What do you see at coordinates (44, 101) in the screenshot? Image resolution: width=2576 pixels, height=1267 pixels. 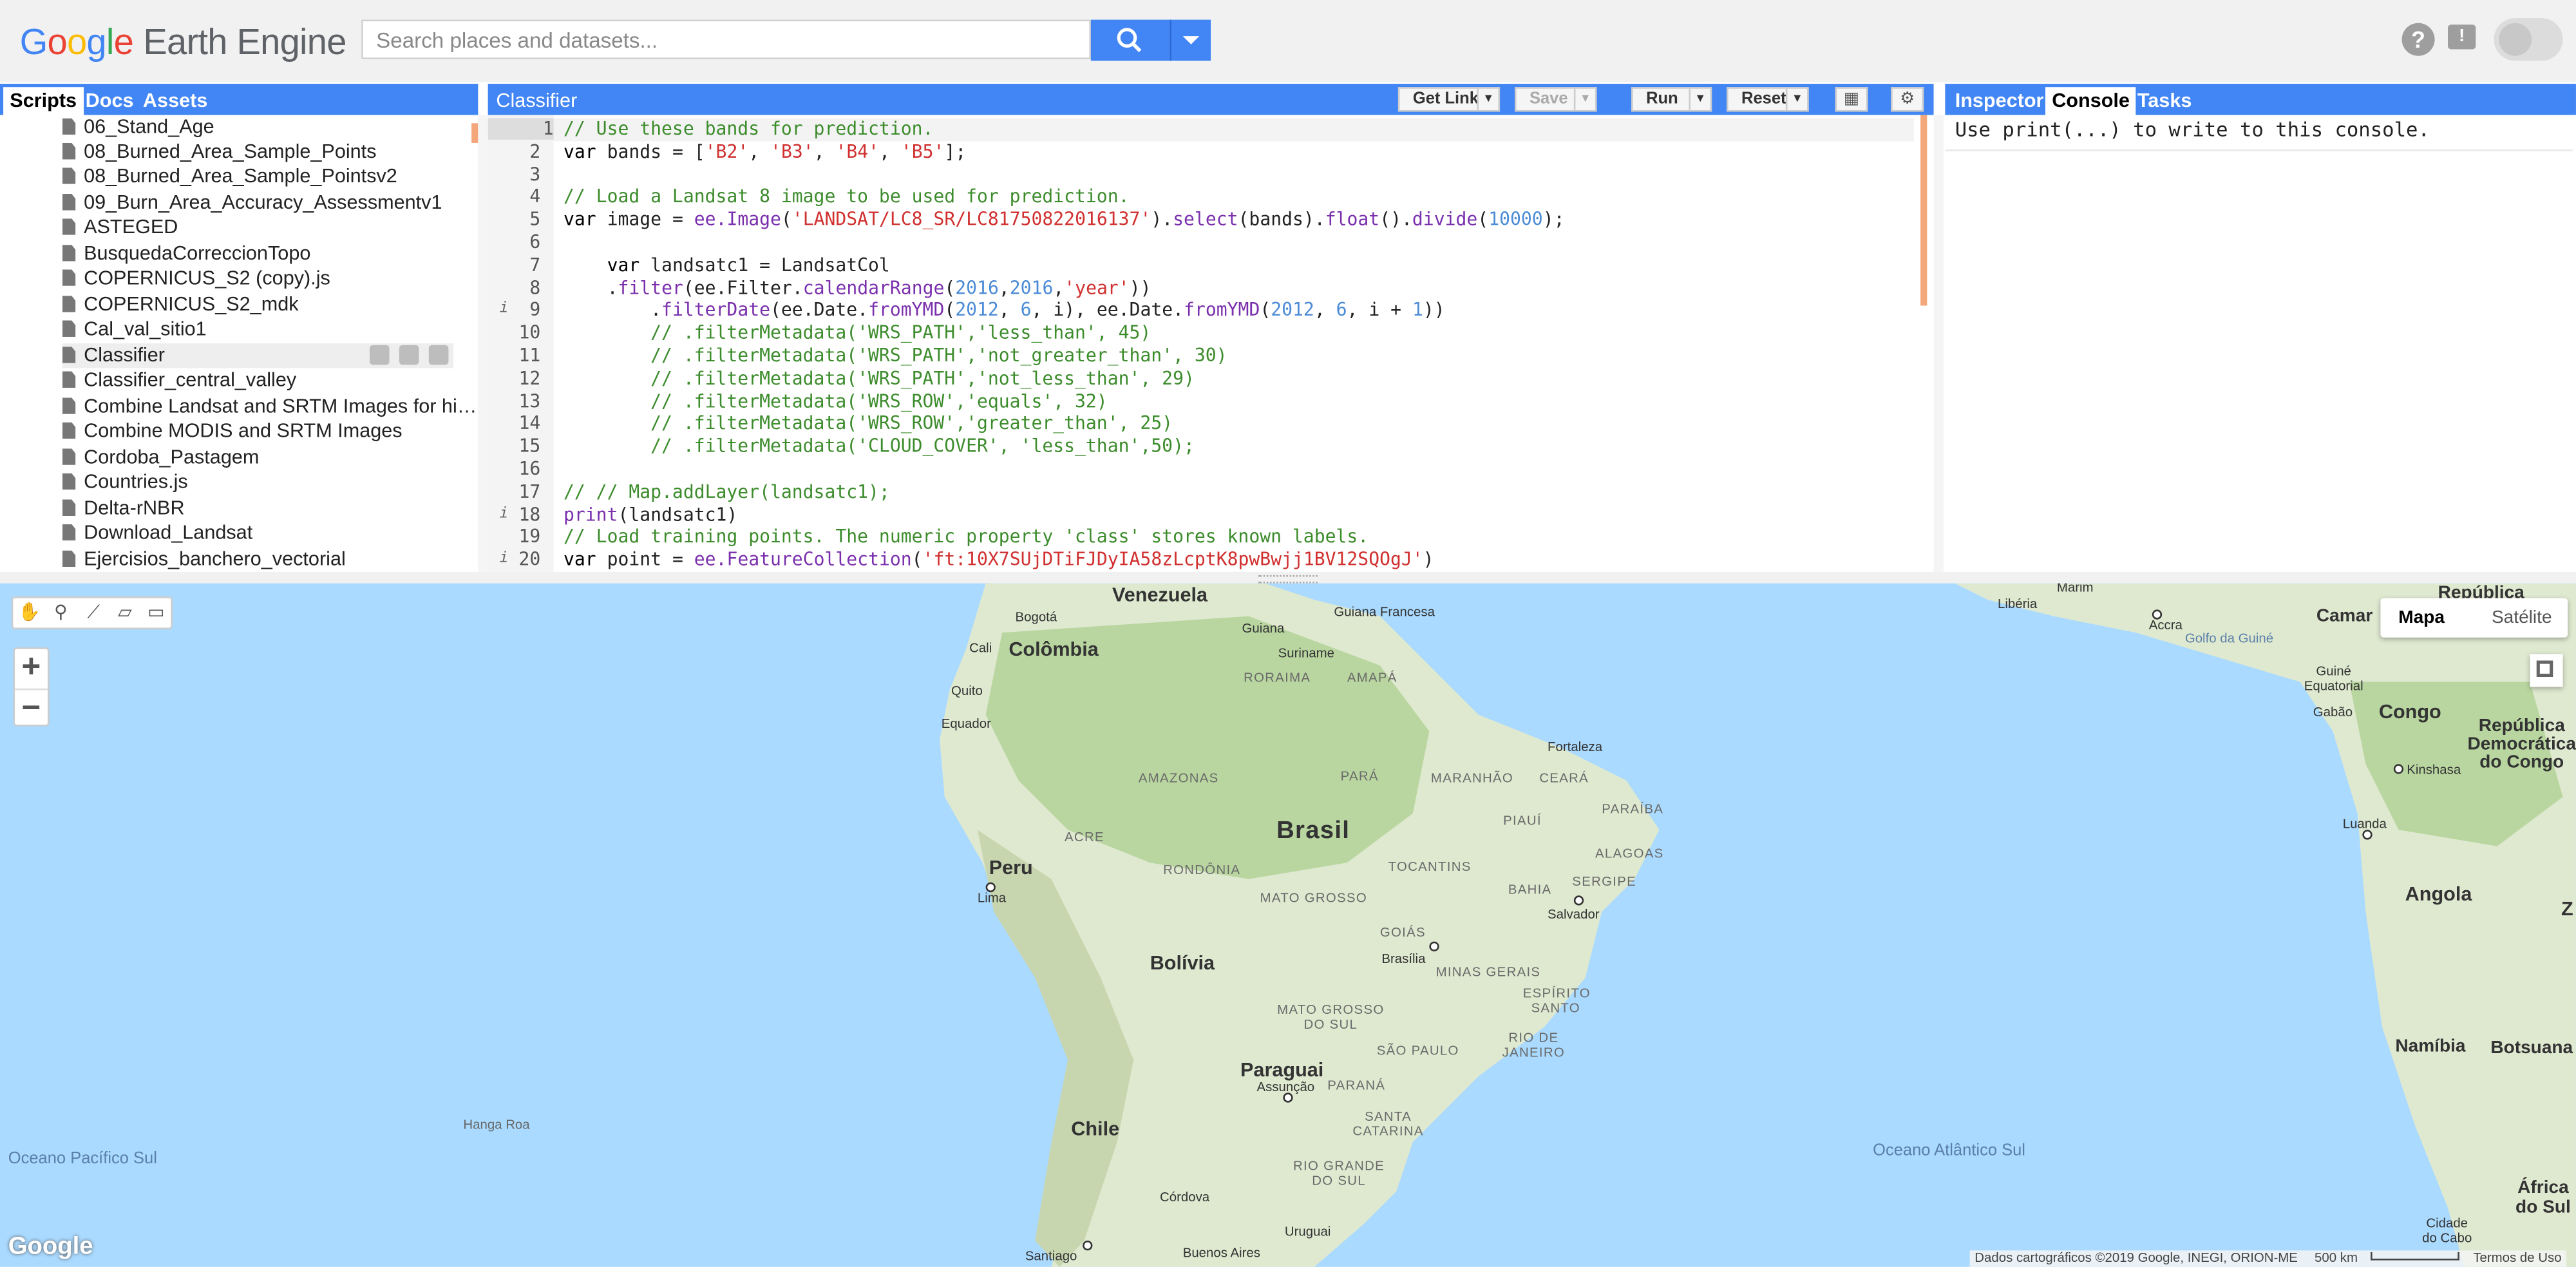 I see `tab-scripts: Scripts` at bounding box center [44, 101].